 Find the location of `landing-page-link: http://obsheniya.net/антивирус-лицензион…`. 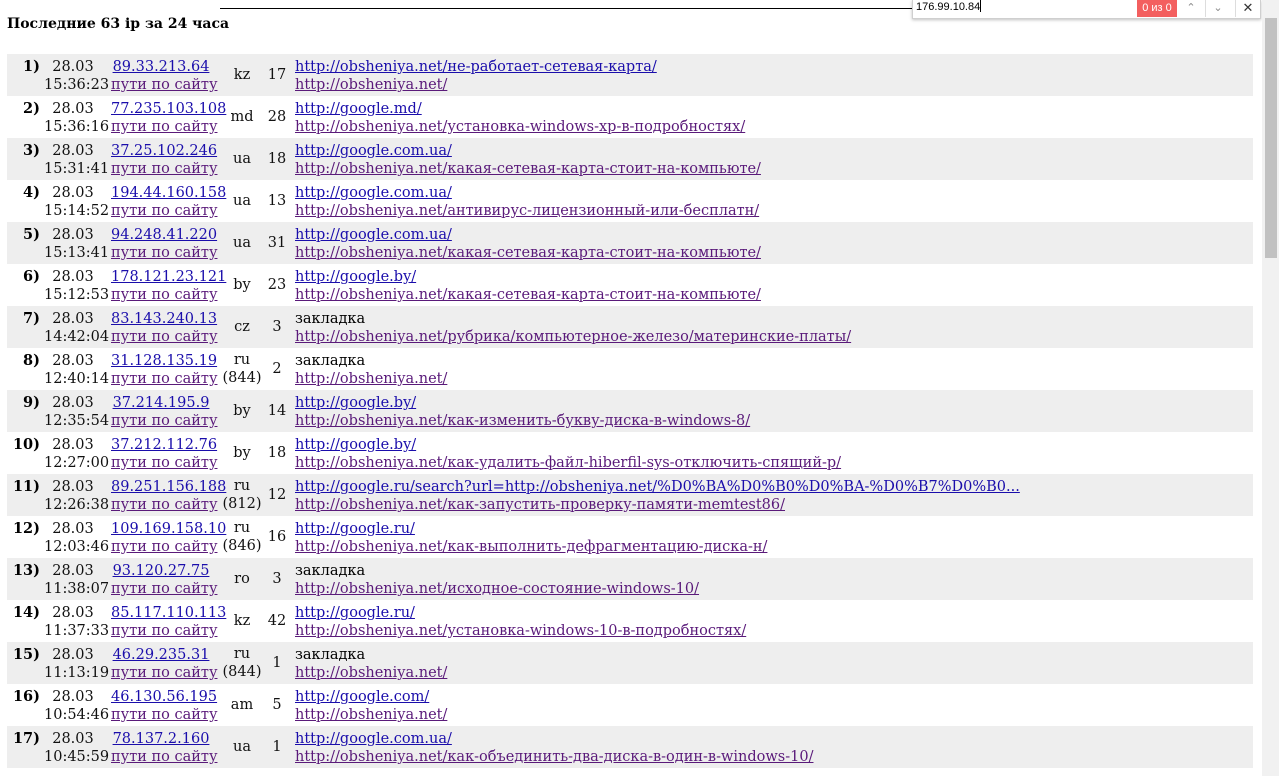

landing-page-link: http://obsheniya.net/антивирус-лицензион… is located at coordinates (527, 211).